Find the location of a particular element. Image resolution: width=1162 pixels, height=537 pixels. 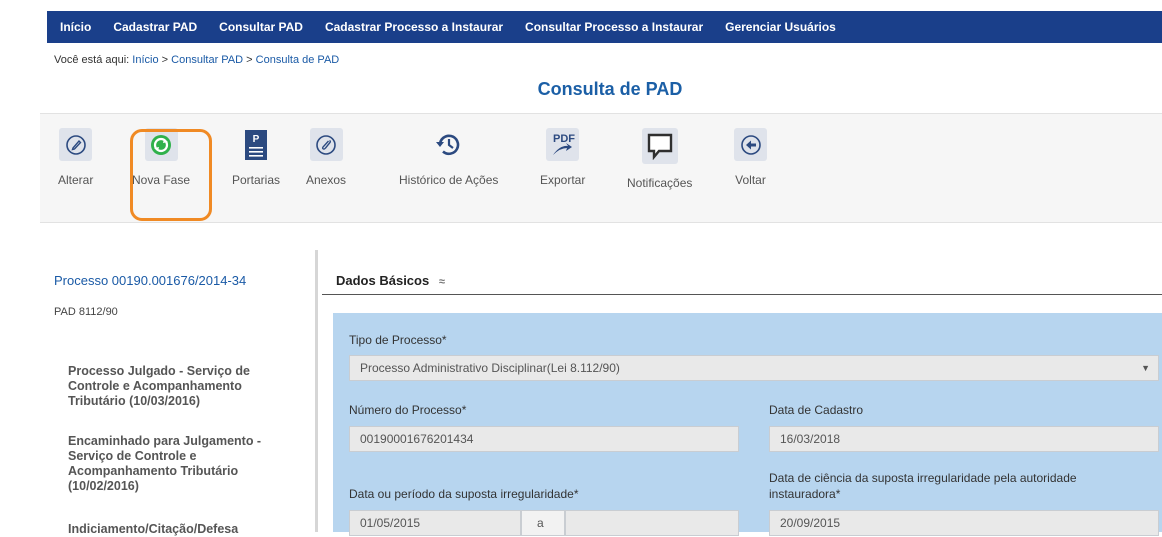

exportar-button: PDF Exportar is located at coordinates (562, 157).